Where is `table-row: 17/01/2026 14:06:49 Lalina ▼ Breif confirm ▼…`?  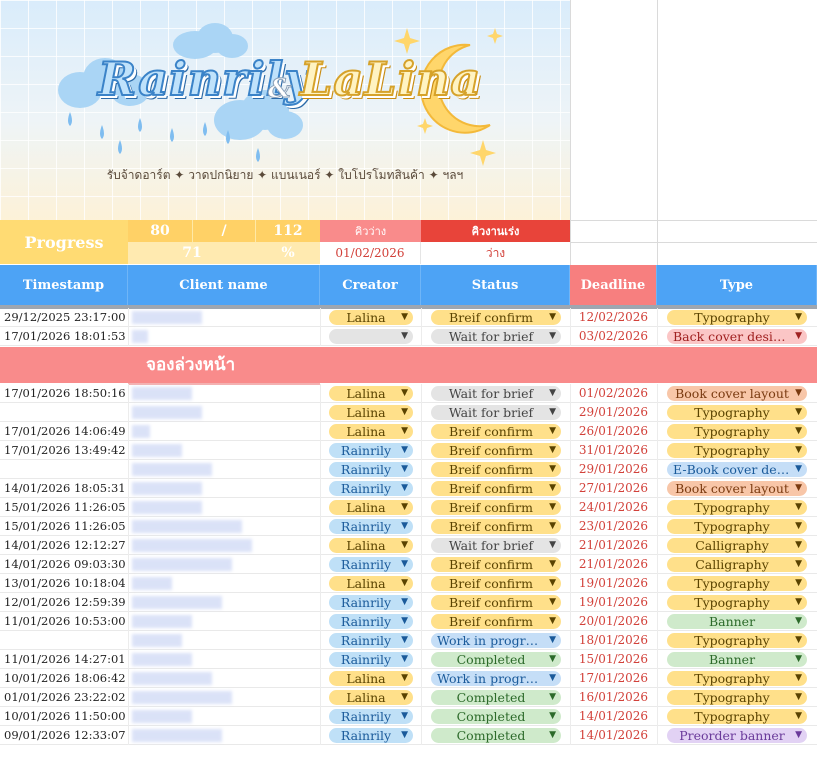
table-row: 17/01/2026 14:06:49 Lalina ▼ Breif confirm ▼… is located at coordinates (408, 431).